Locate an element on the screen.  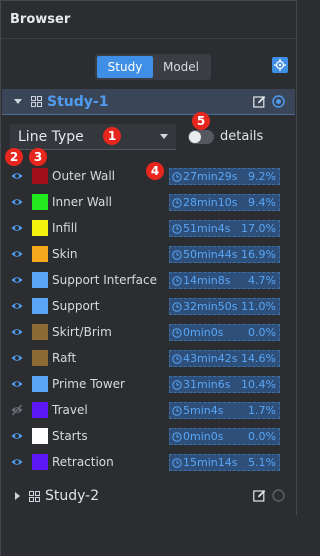
feature-name: Raft is located at coordinates (64, 358).